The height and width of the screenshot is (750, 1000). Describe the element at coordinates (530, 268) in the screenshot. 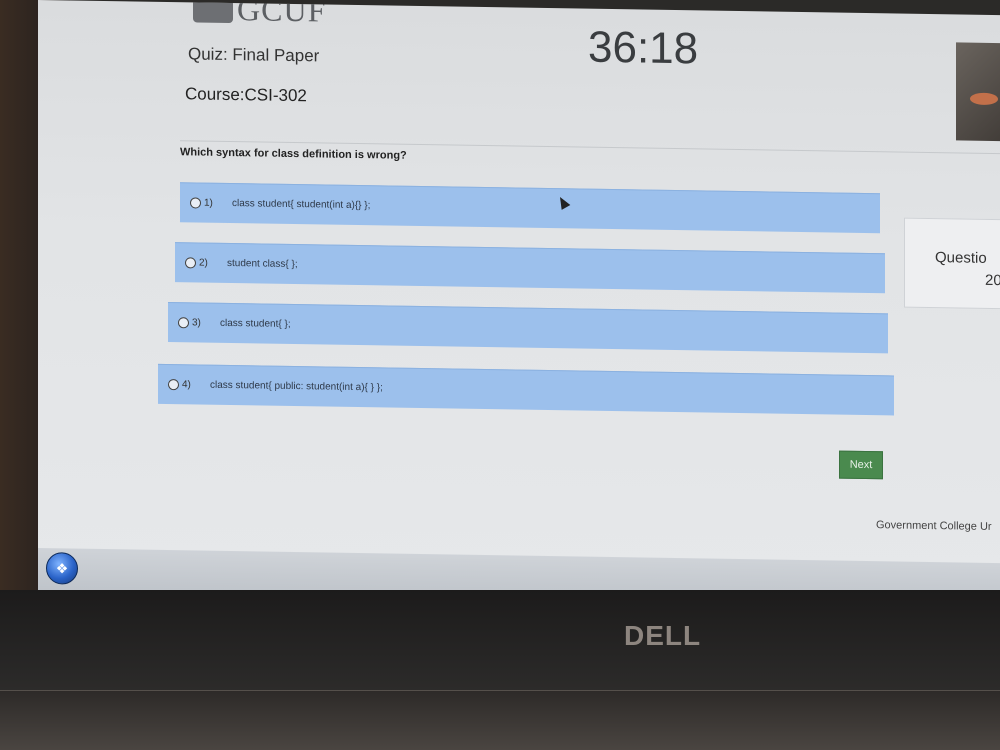

I see `answer-option-2: 2) student class{ };` at that location.